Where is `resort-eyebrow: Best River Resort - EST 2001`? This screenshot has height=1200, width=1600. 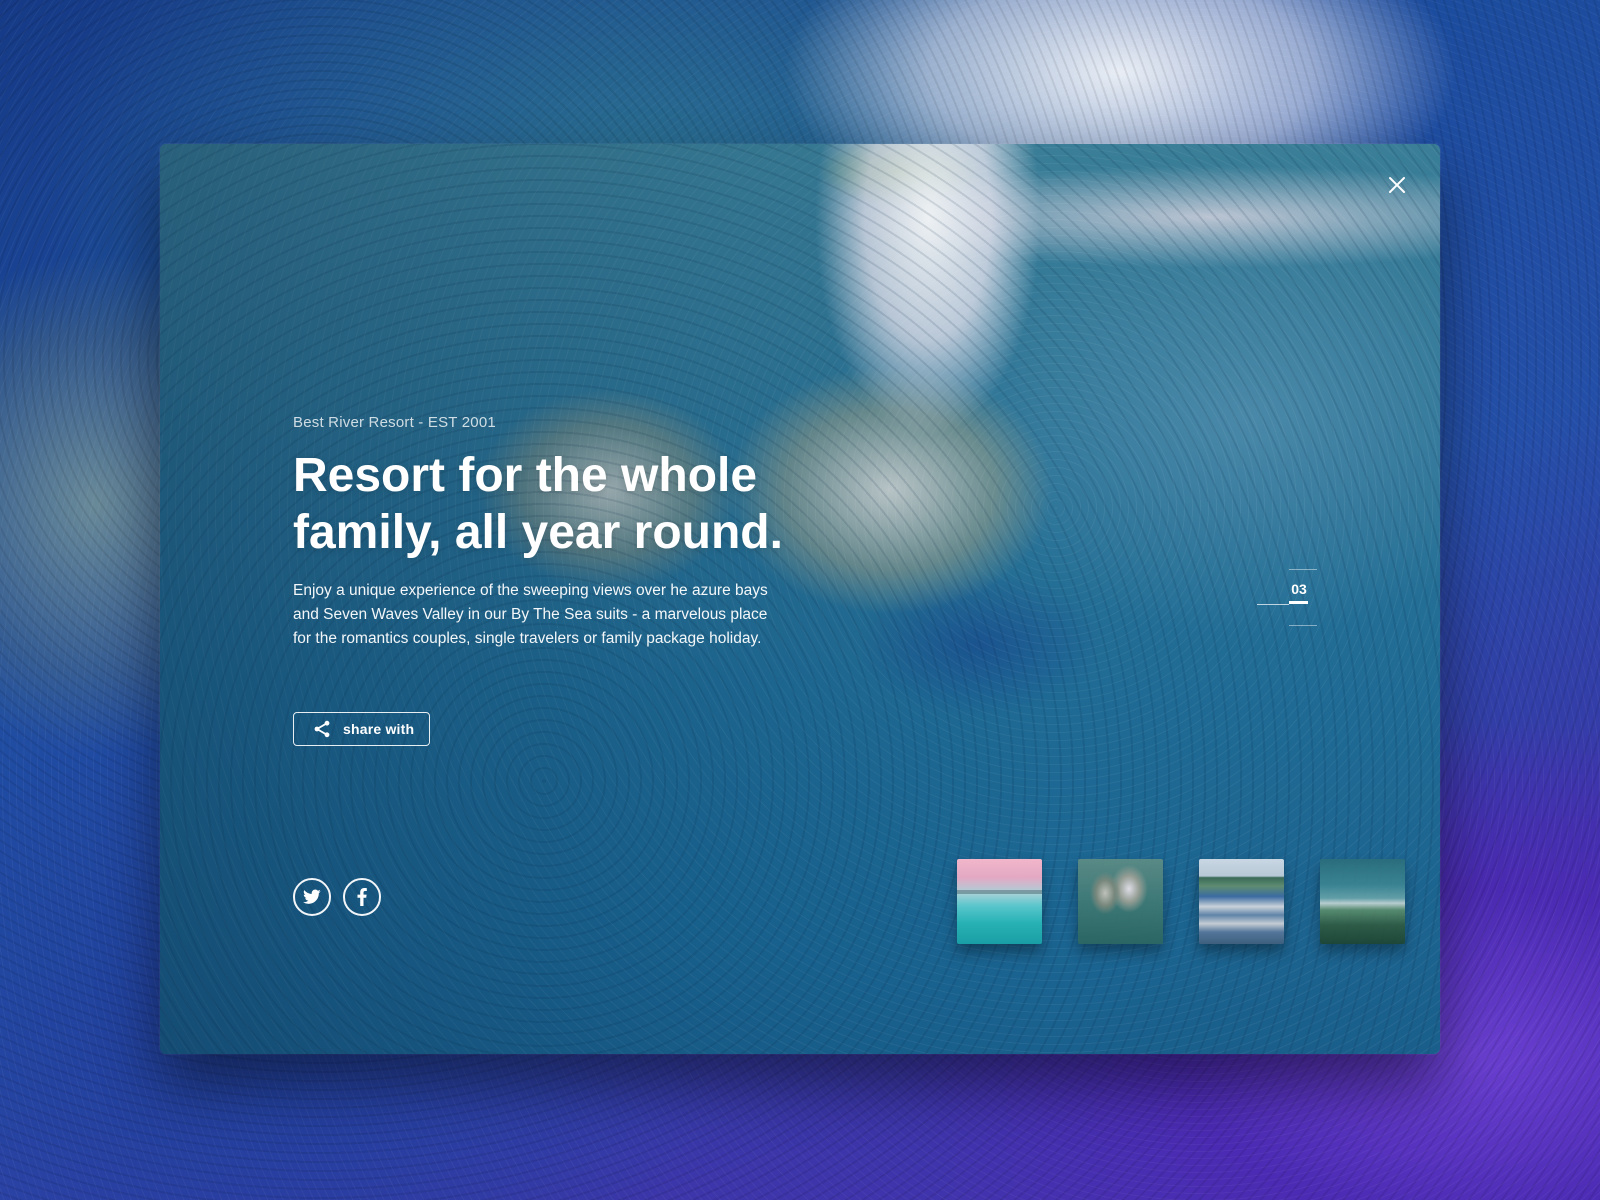
resort-eyebrow: Best River Resort - EST 2001 is located at coordinates (394, 422).